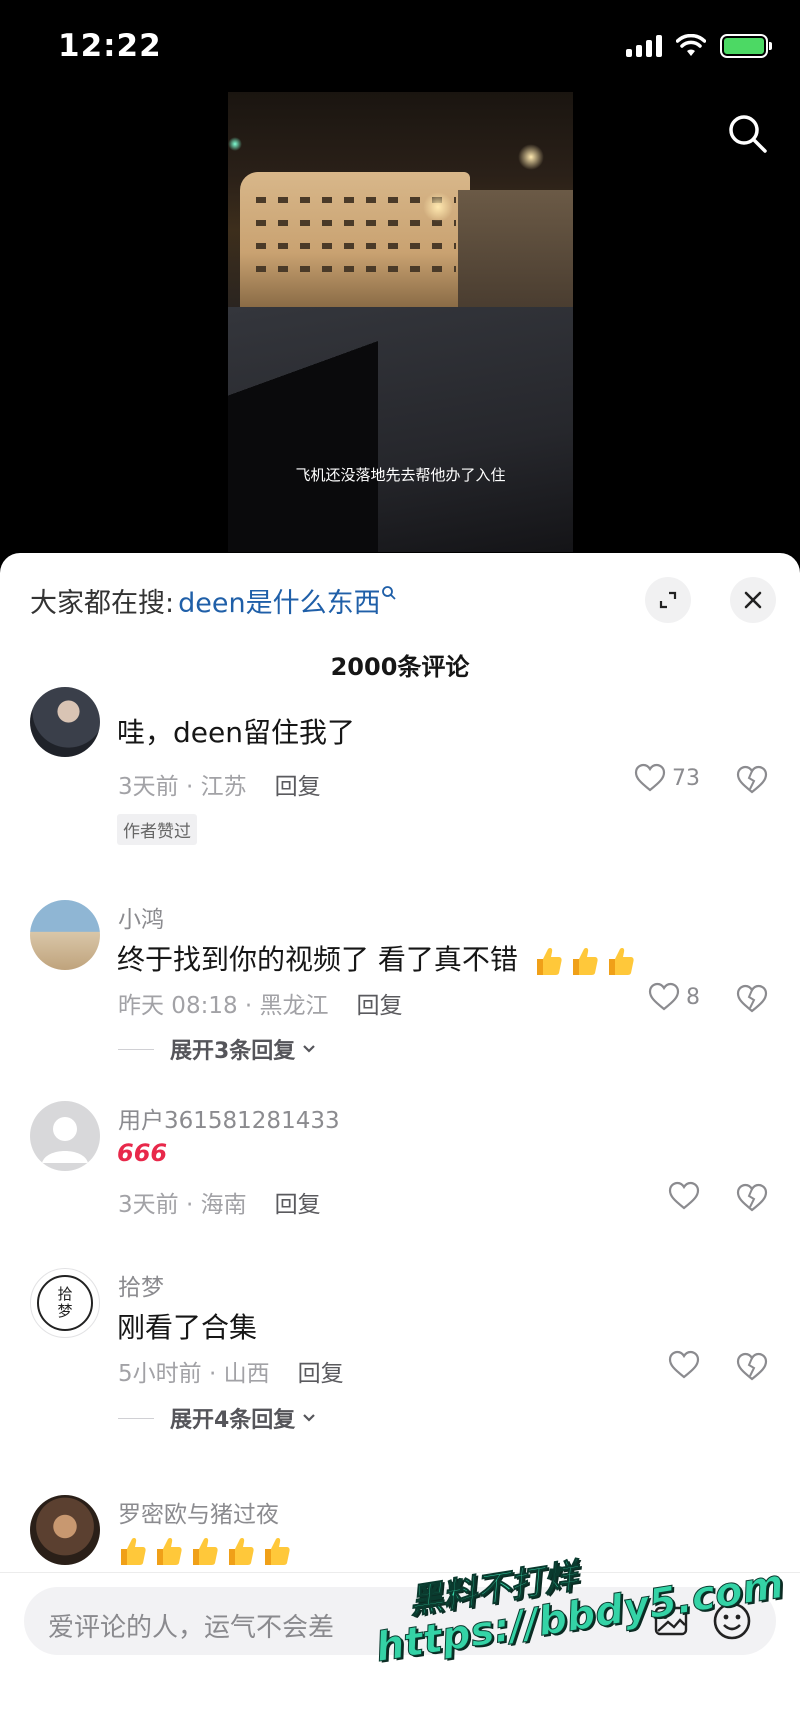 The image size is (800, 1731). Describe the element at coordinates (157, 829) in the screenshot. I see `author-liked-badge: 作者赞过` at that location.